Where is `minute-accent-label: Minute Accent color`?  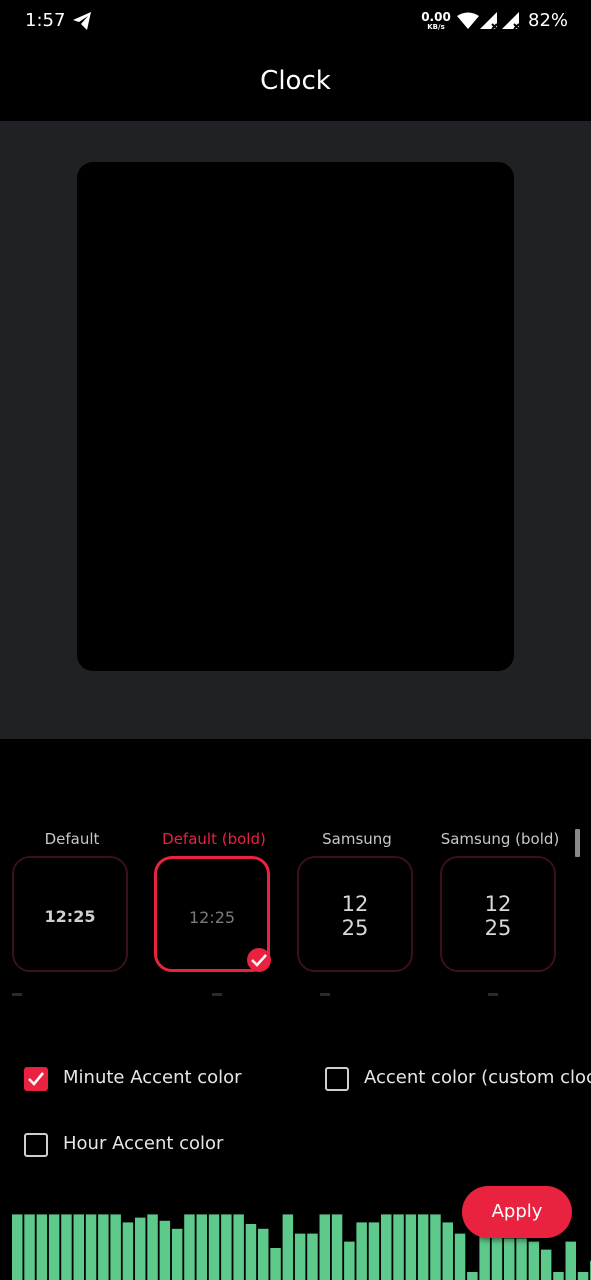 minute-accent-label: Minute Accent color is located at coordinates (152, 1077).